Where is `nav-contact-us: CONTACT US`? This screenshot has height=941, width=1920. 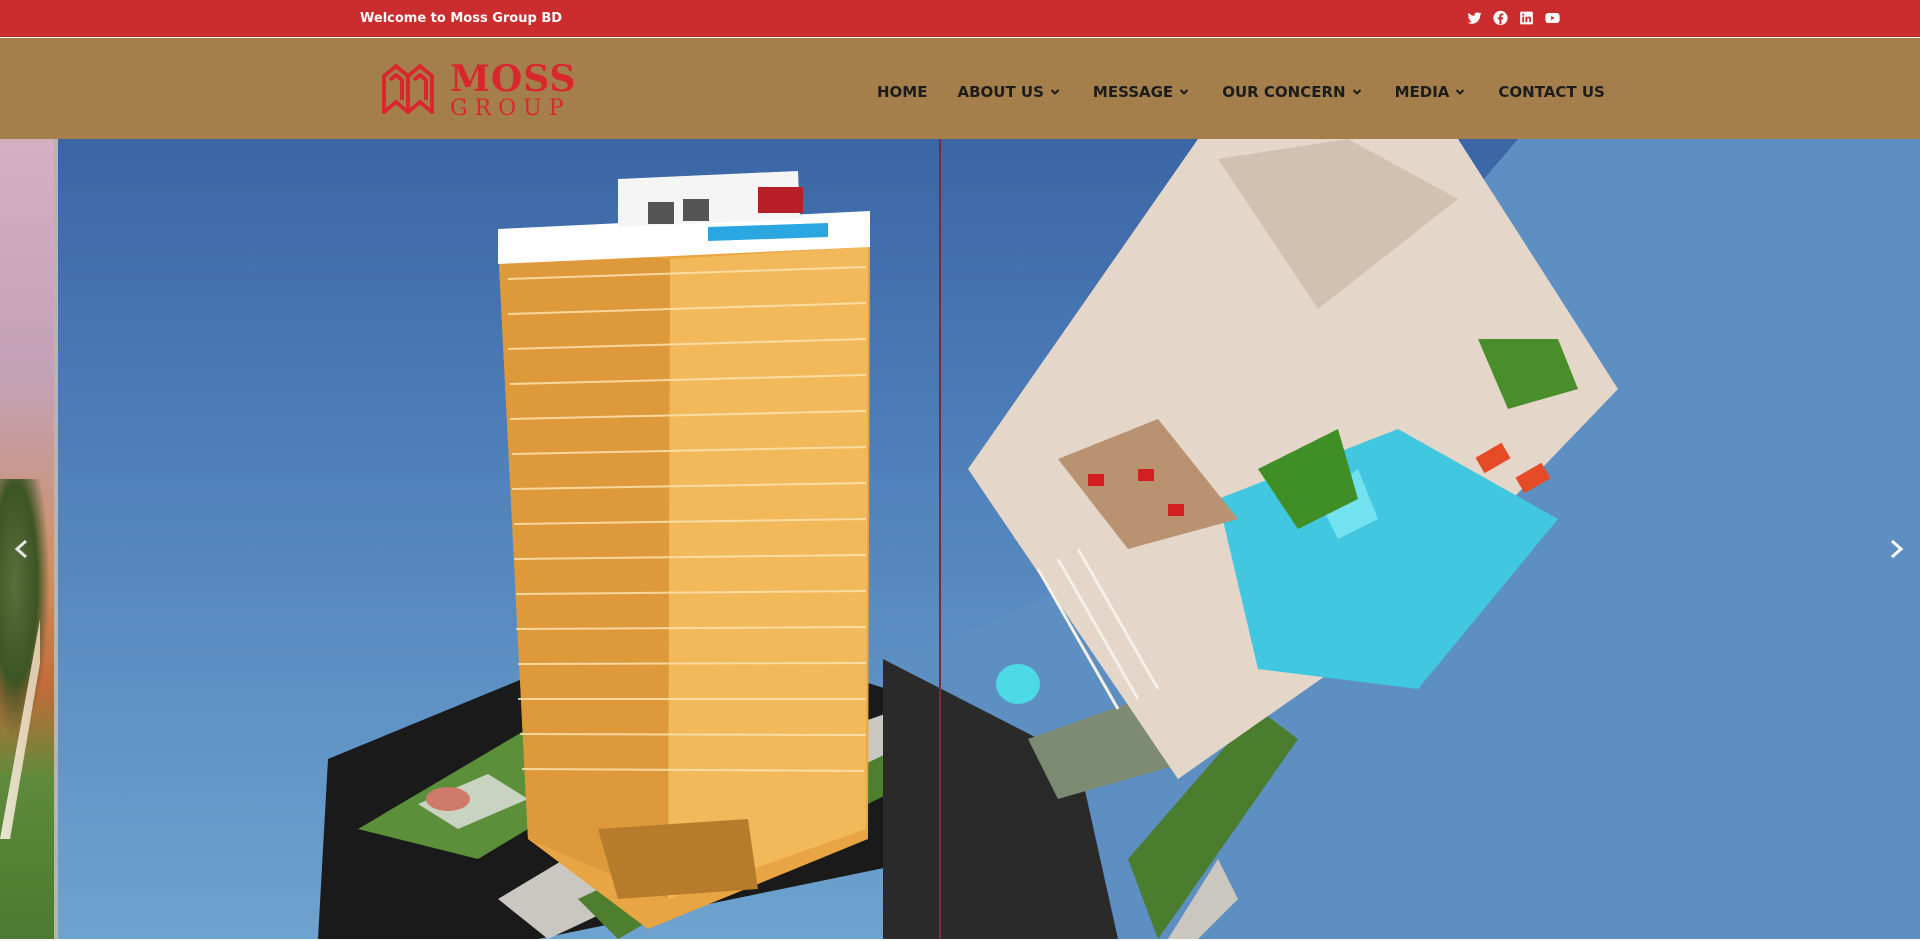
nav-contact-us: CONTACT US is located at coordinates (1551, 92).